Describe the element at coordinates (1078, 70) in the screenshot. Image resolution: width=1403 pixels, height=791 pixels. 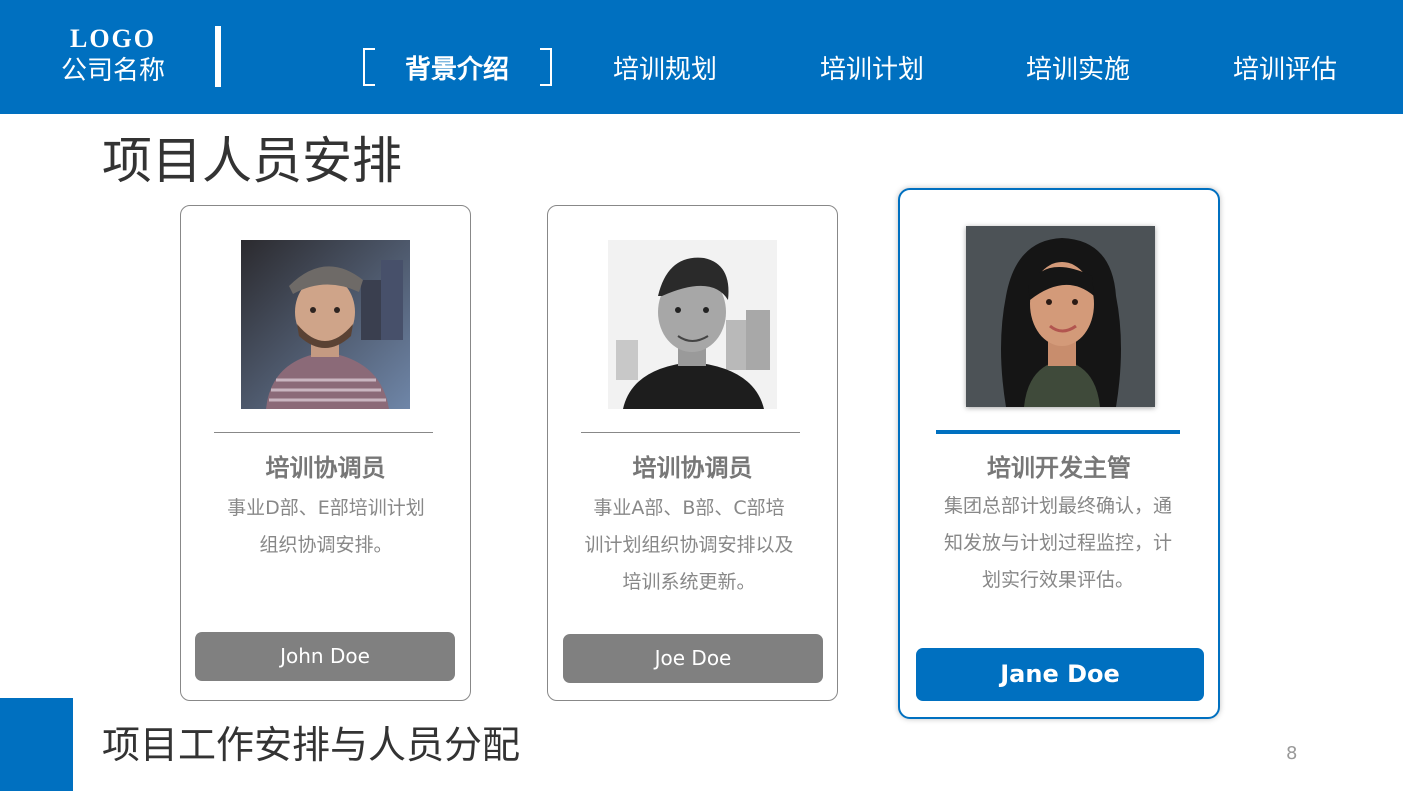
I see `nav-item-training-implementation: 培训实施` at that location.